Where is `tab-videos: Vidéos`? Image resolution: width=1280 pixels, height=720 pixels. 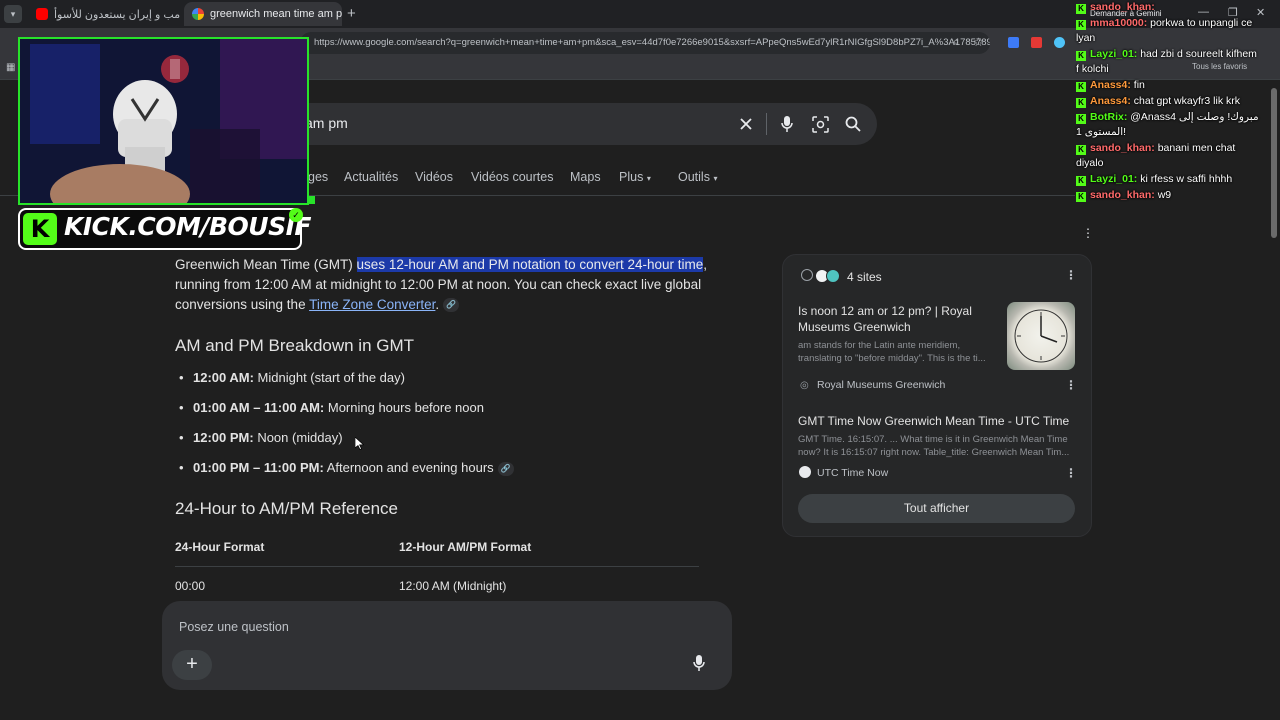
tab-videos: Vidéos is located at coordinates (434, 177).